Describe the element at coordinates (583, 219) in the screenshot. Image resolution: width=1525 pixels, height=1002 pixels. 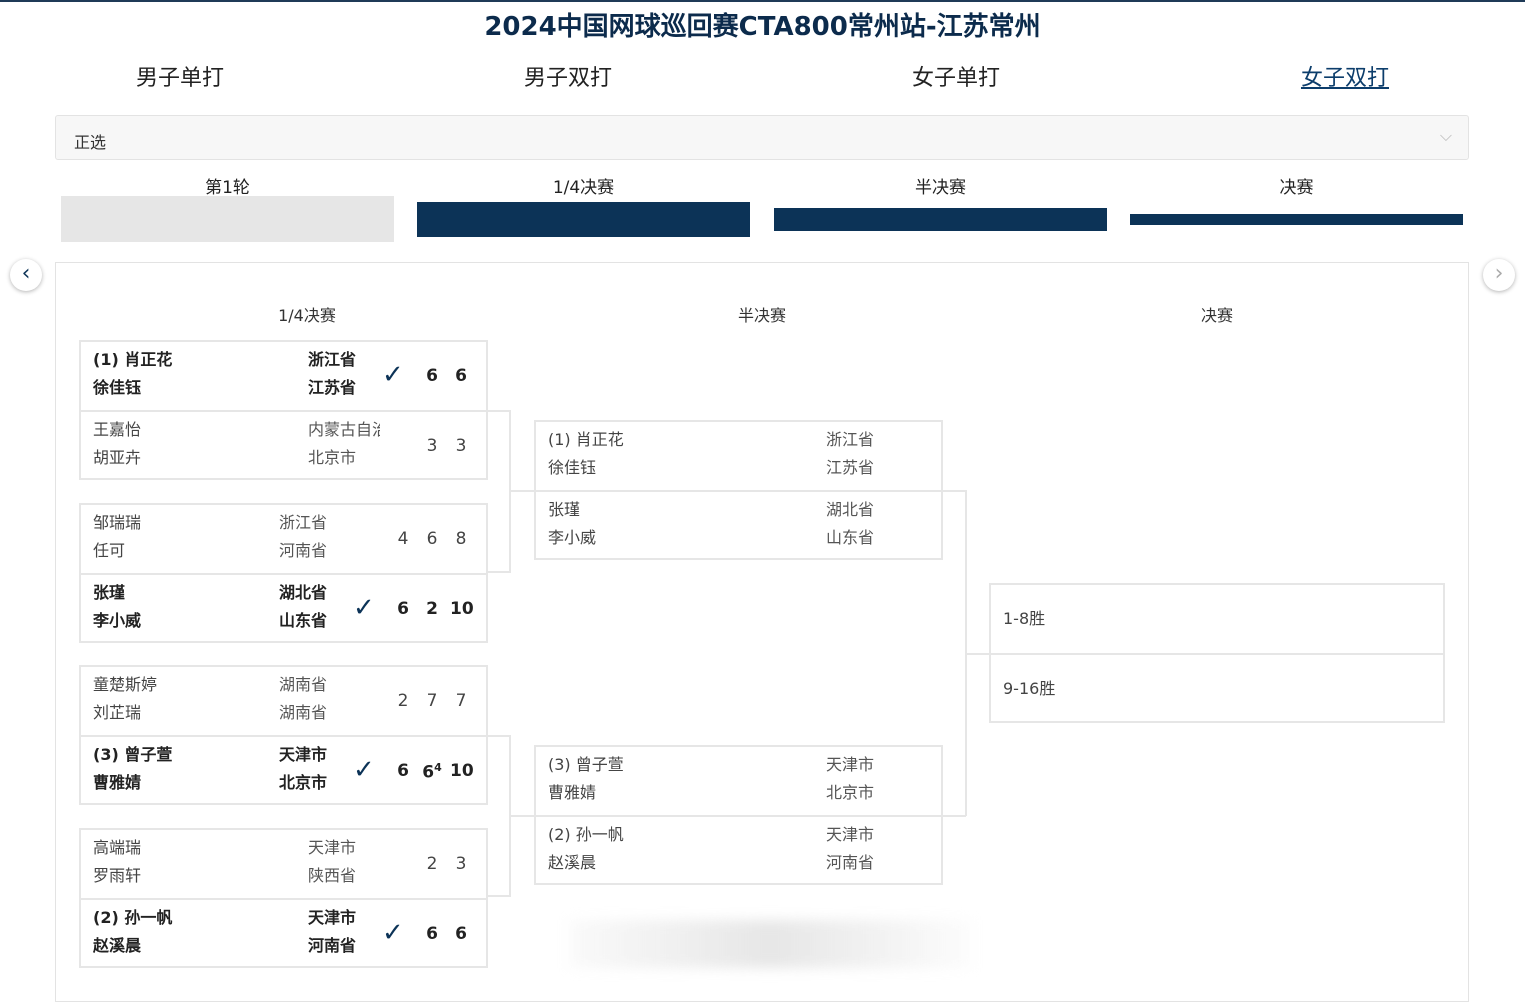
I see `round-bar-qf` at that location.